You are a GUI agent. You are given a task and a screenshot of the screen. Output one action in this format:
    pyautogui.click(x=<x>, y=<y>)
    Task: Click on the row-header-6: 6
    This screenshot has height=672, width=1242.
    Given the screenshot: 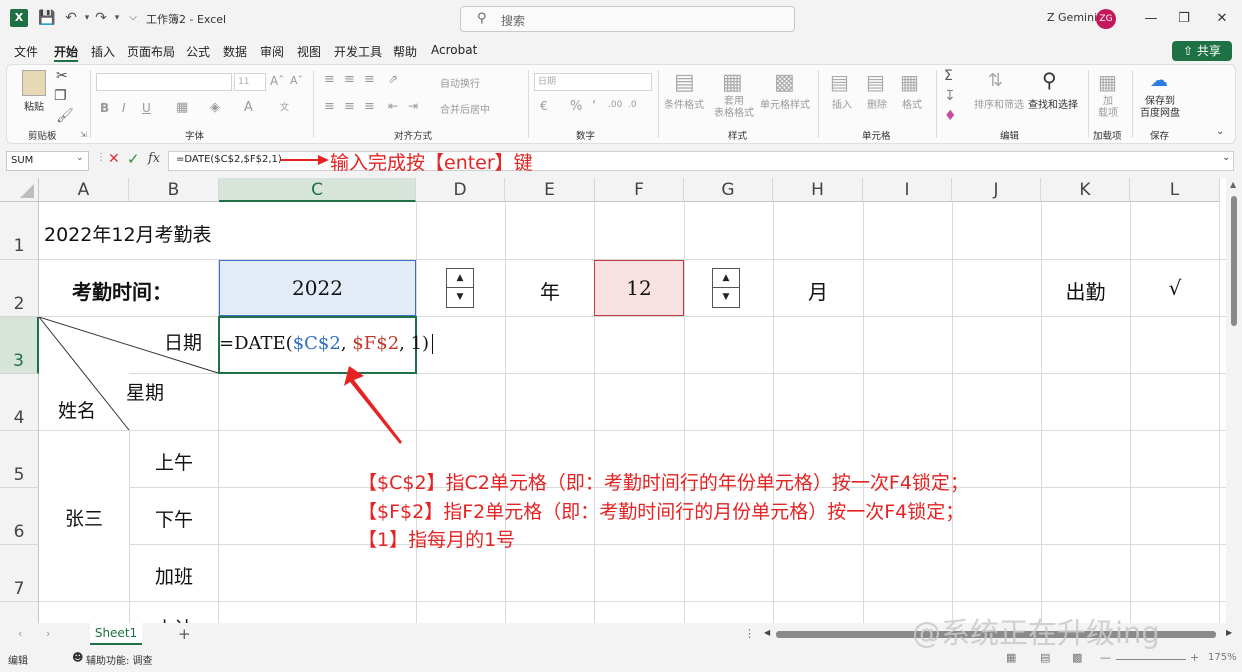 What is the action you would take?
    pyautogui.click(x=19, y=516)
    